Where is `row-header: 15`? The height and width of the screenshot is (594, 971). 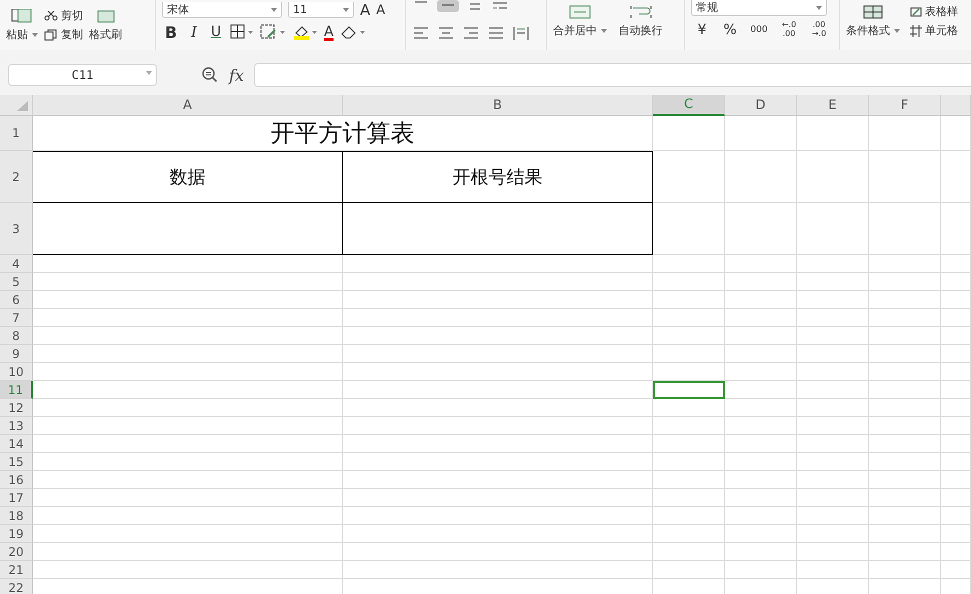
row-header: 15 is located at coordinates (16, 462).